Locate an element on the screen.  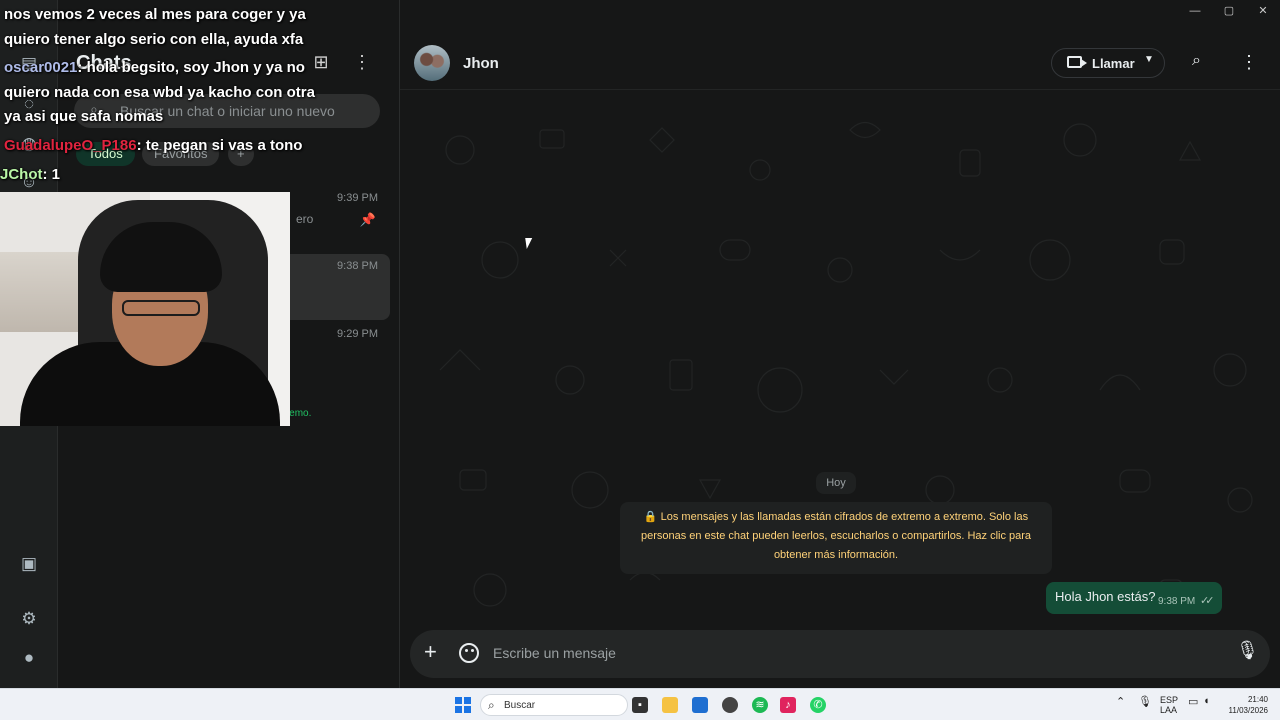
obs-icon is located at coordinates (730, 705).